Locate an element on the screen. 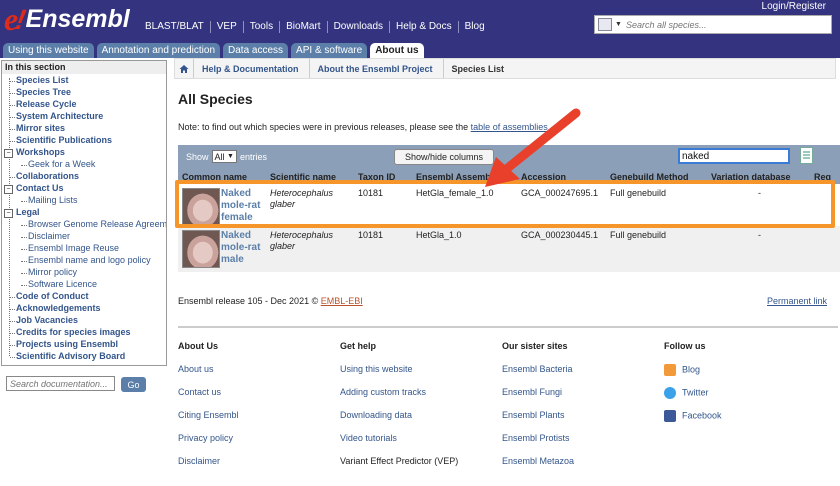 The height and width of the screenshot is (486, 840). topnav-vep: VEP is located at coordinates (227, 27).